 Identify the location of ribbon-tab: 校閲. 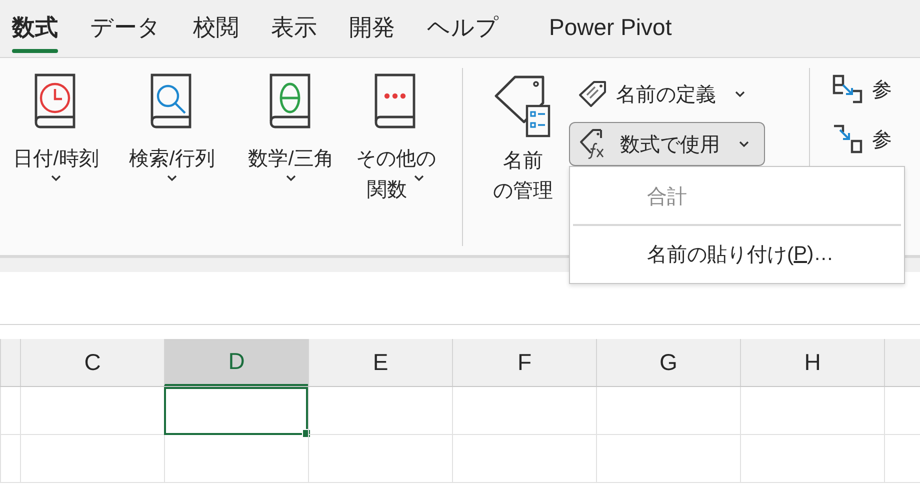
(225, 28).